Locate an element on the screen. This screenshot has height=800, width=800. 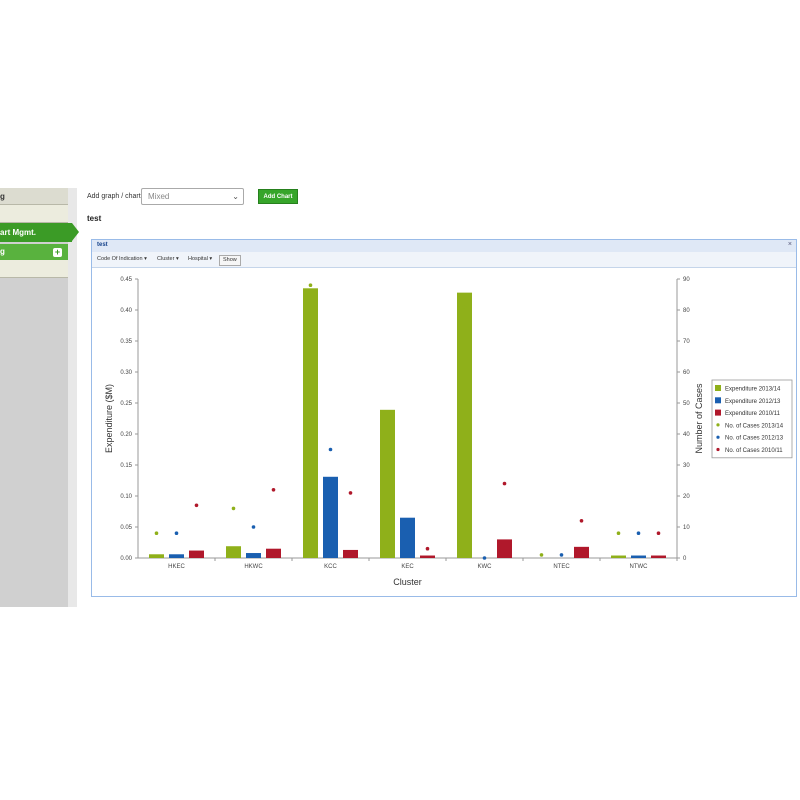
y2-tick-label: 80 is located at coordinates (686, 311).